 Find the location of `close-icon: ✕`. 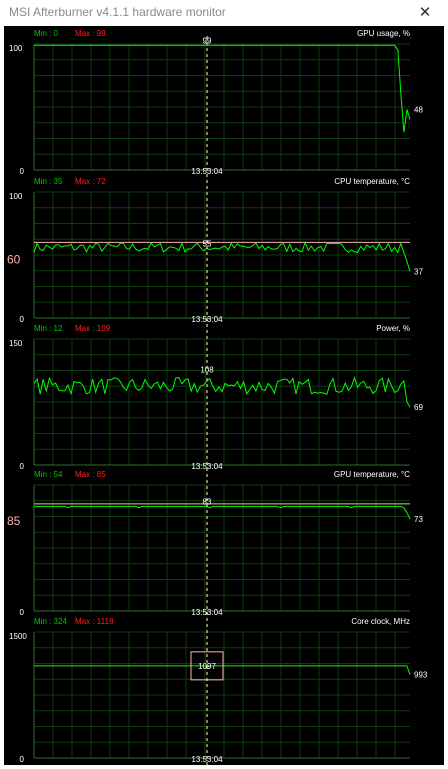

close-icon: ✕ is located at coordinates (425, 13).